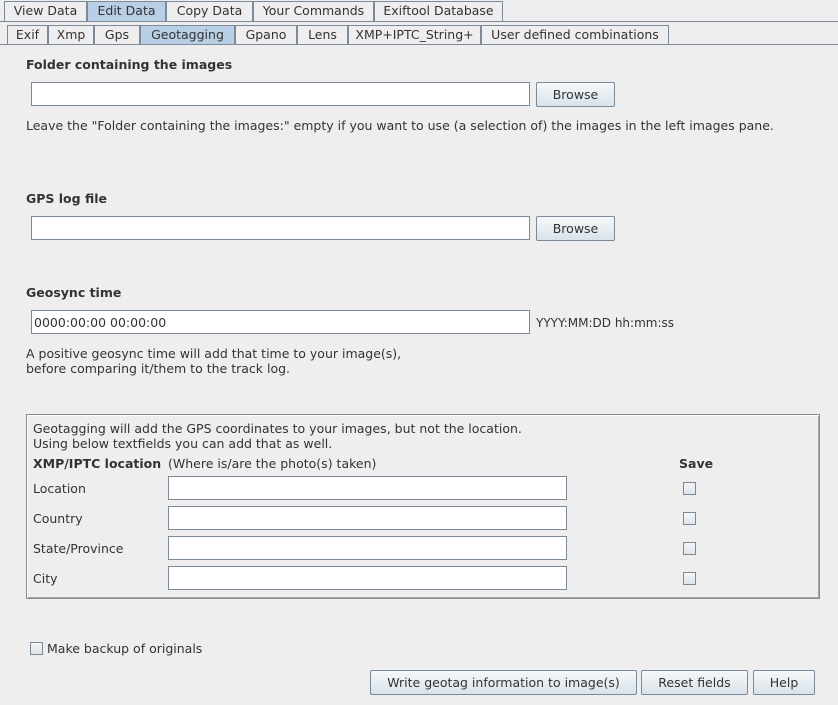  What do you see at coordinates (280, 228) in the screenshot?
I see `gps-log-input` at bounding box center [280, 228].